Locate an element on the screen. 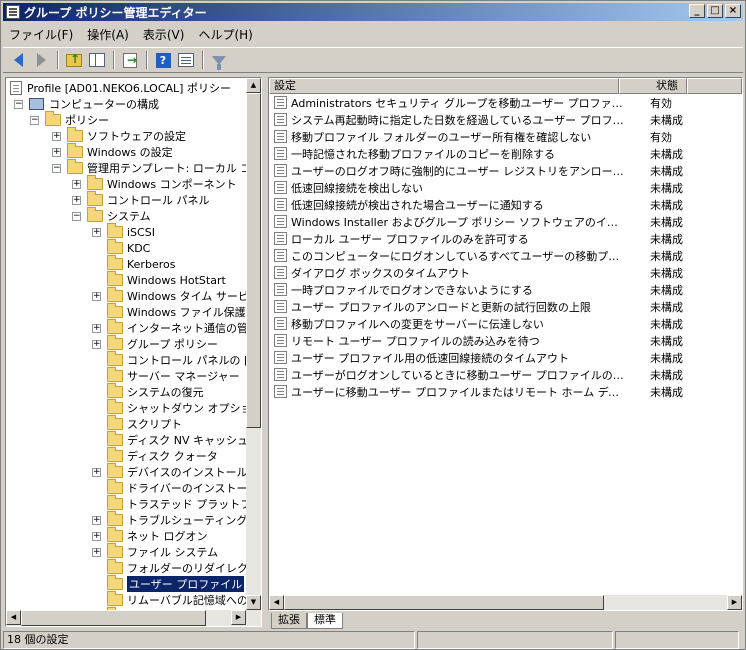  tree-horizontal-scrollbar: ◀ ▶ is located at coordinates (133, 618).